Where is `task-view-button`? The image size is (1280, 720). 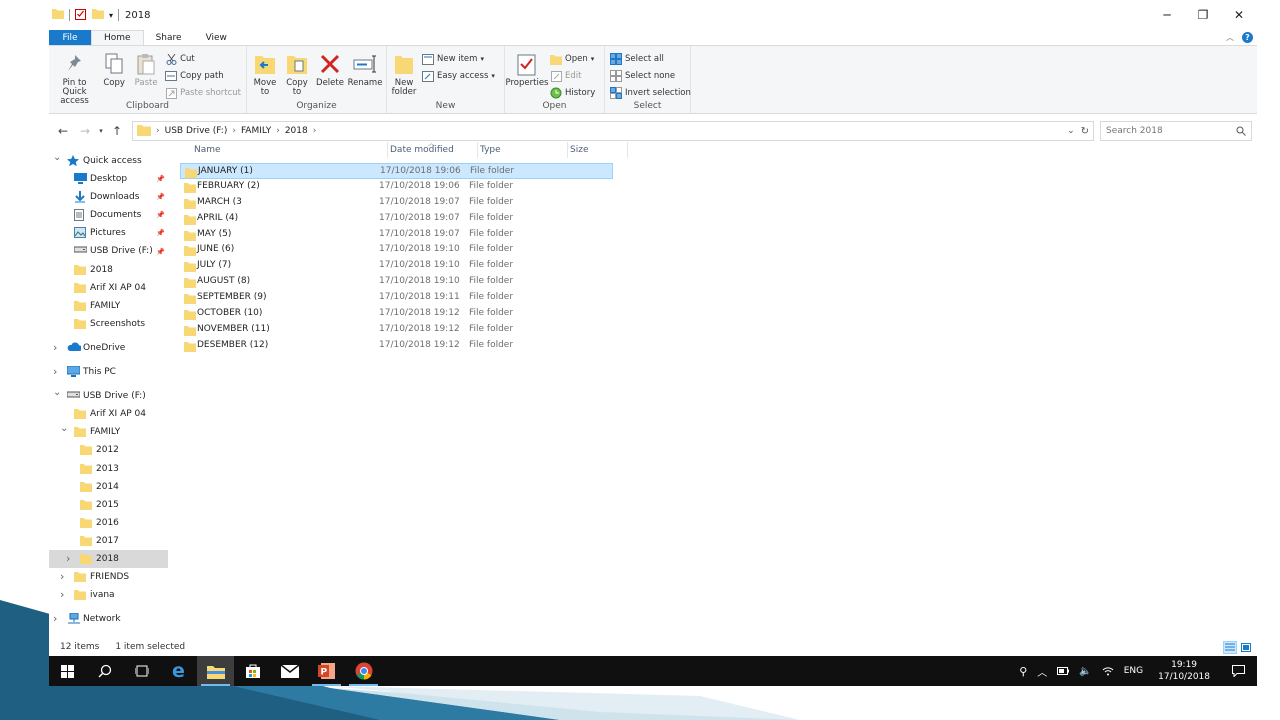 task-view-button is located at coordinates (141, 671).